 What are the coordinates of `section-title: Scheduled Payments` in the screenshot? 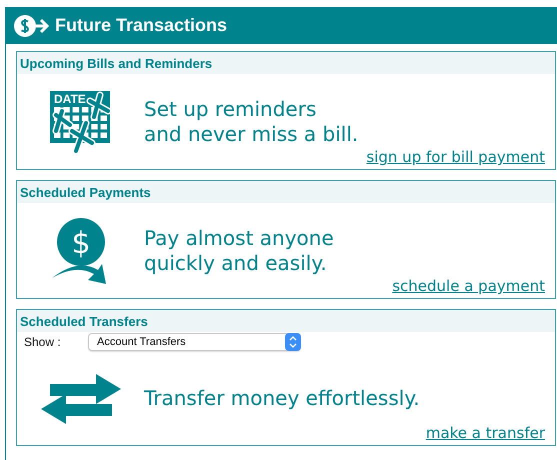 It's located at (85, 192).